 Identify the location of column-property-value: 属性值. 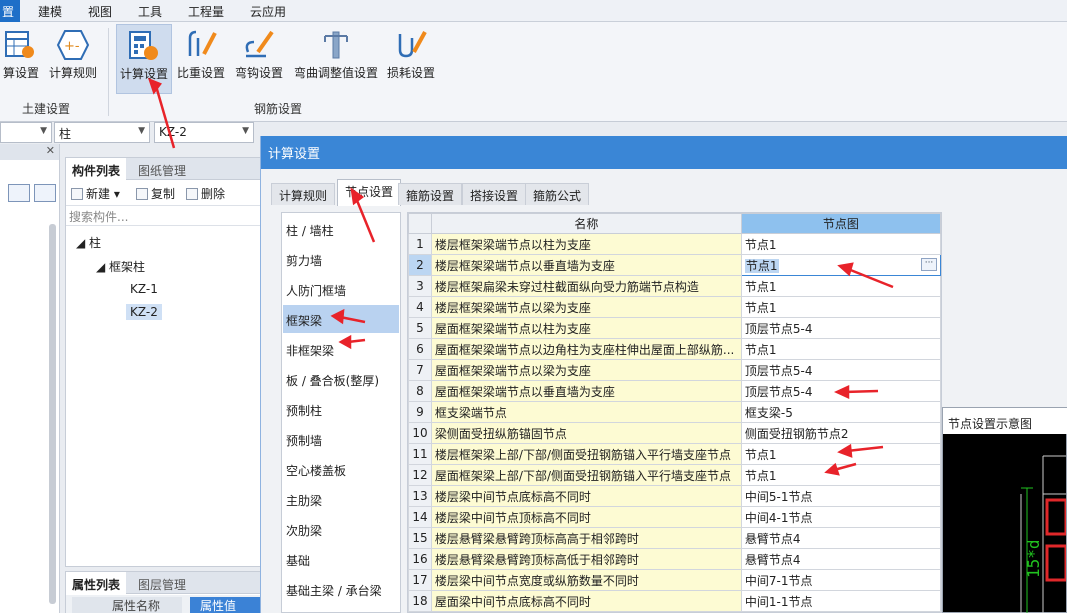
(226, 605).